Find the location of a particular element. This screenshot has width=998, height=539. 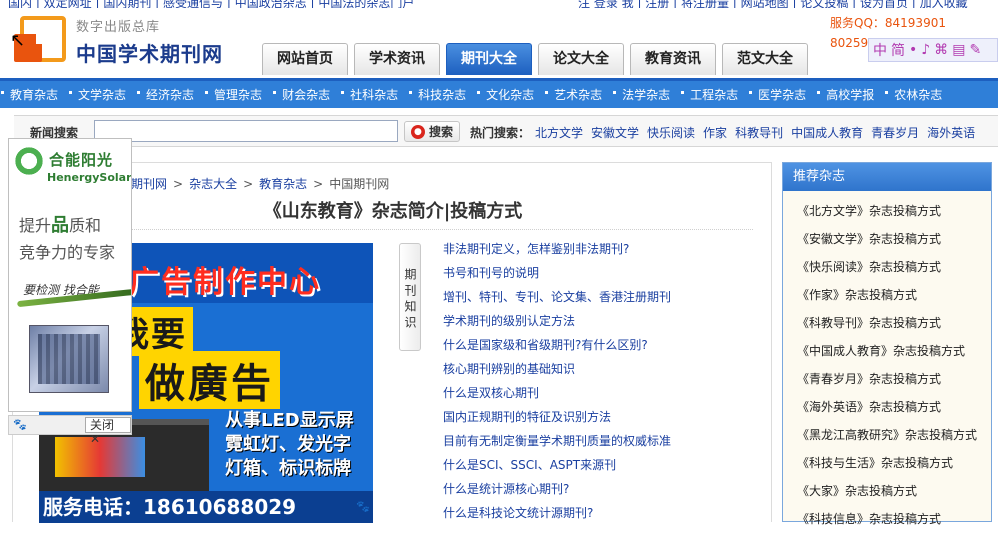

tab-sample-essays: 范文大全 is located at coordinates (765, 59).